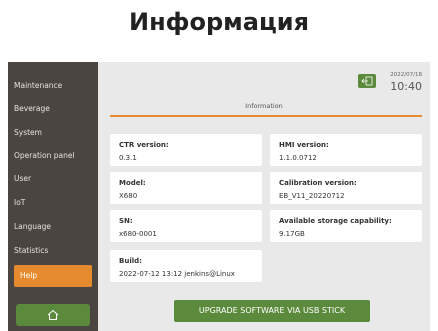 This screenshot has height=331, width=438. What do you see at coordinates (177, 274) in the screenshot?
I see `build-value: 2022-07-12 13:12 jenkins@Linux` at bounding box center [177, 274].